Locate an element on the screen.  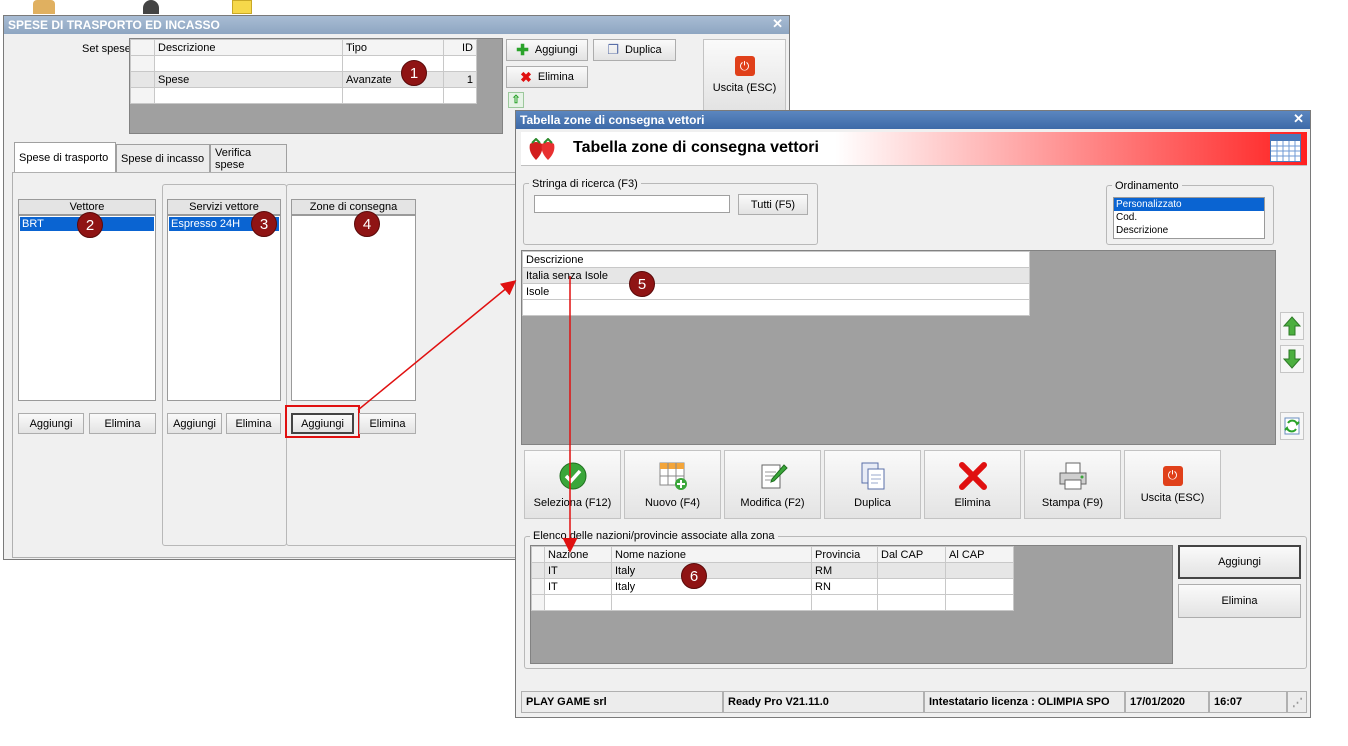
badge-2: 2 is located at coordinates (90, 225).